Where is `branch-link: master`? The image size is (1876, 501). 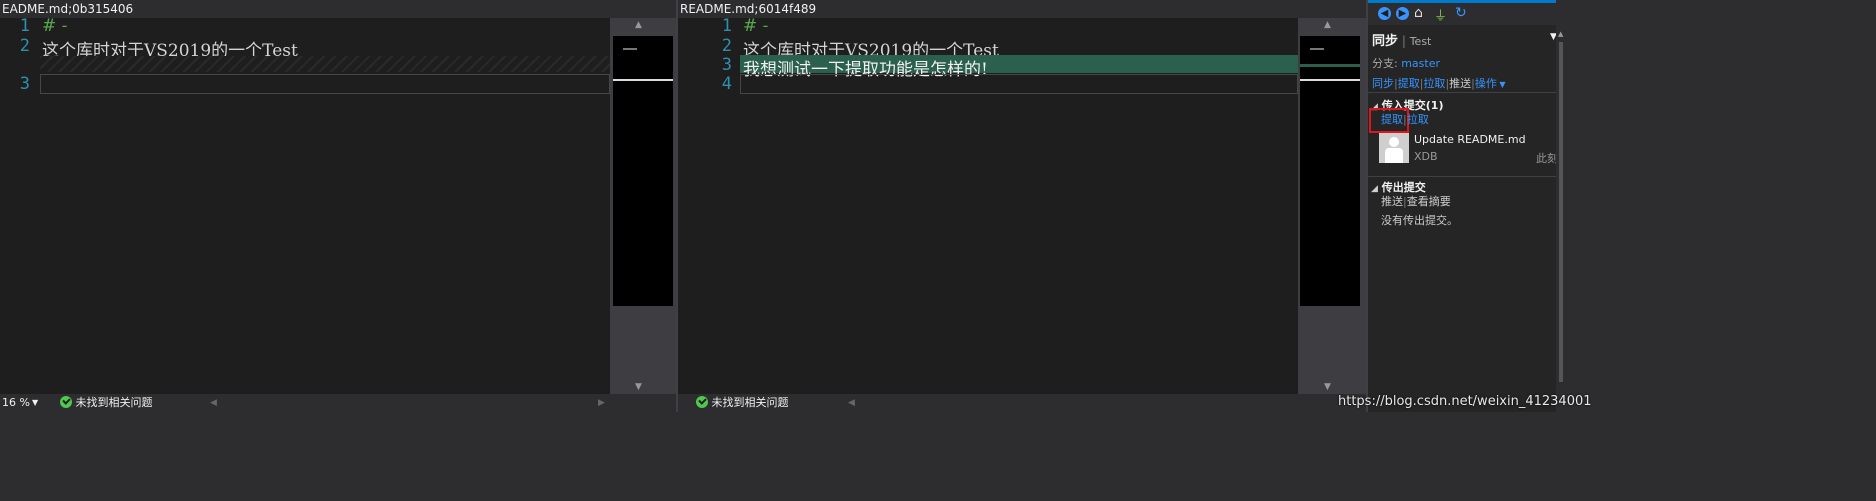
branch-link: master is located at coordinates (1420, 63).